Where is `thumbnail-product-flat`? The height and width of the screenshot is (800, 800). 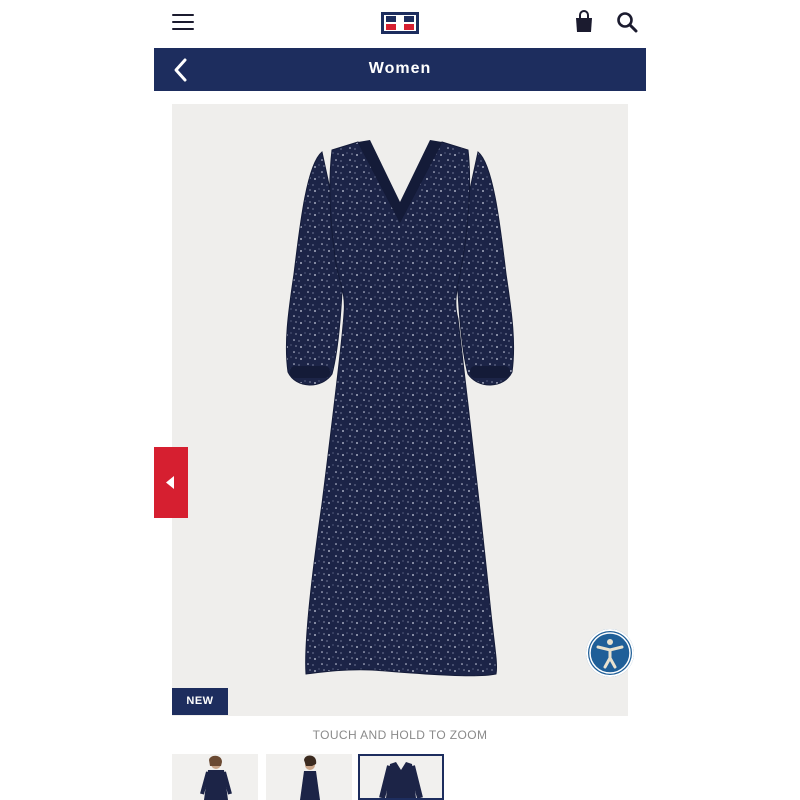
thumbnail-product-flat is located at coordinates (401, 777).